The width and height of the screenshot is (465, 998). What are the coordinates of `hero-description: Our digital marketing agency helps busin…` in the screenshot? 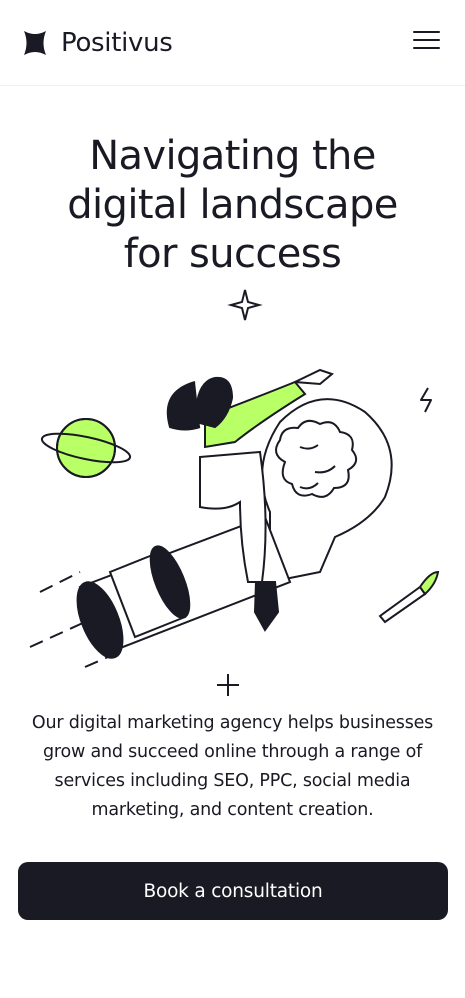 It's located at (232, 766).